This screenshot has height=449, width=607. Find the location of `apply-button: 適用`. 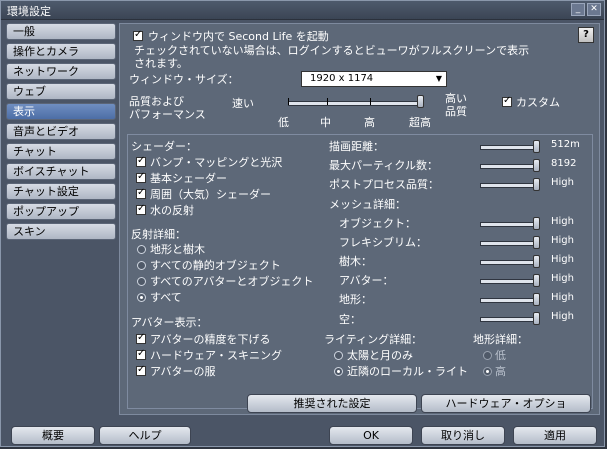

apply-button: 適用 is located at coordinates (555, 435).